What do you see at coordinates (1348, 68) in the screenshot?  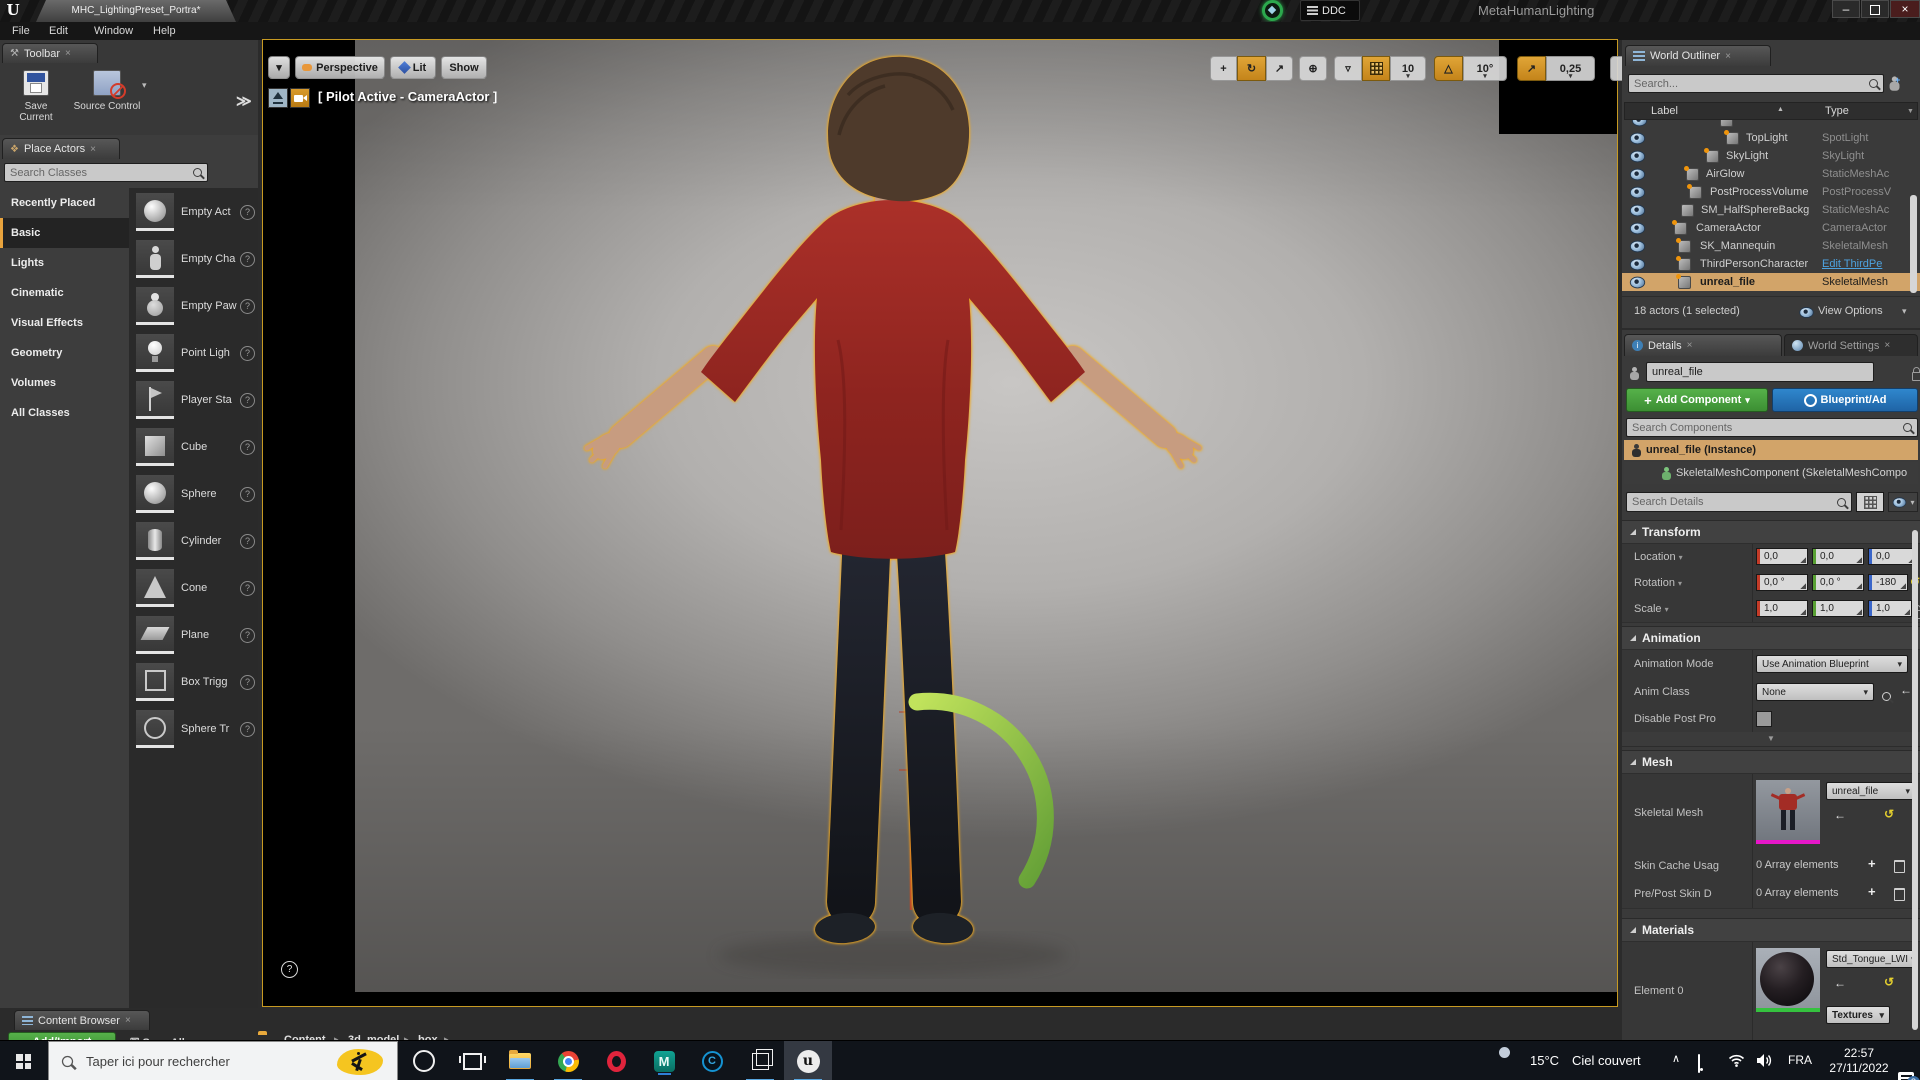 I see `surface-snap-button: ▿` at bounding box center [1348, 68].